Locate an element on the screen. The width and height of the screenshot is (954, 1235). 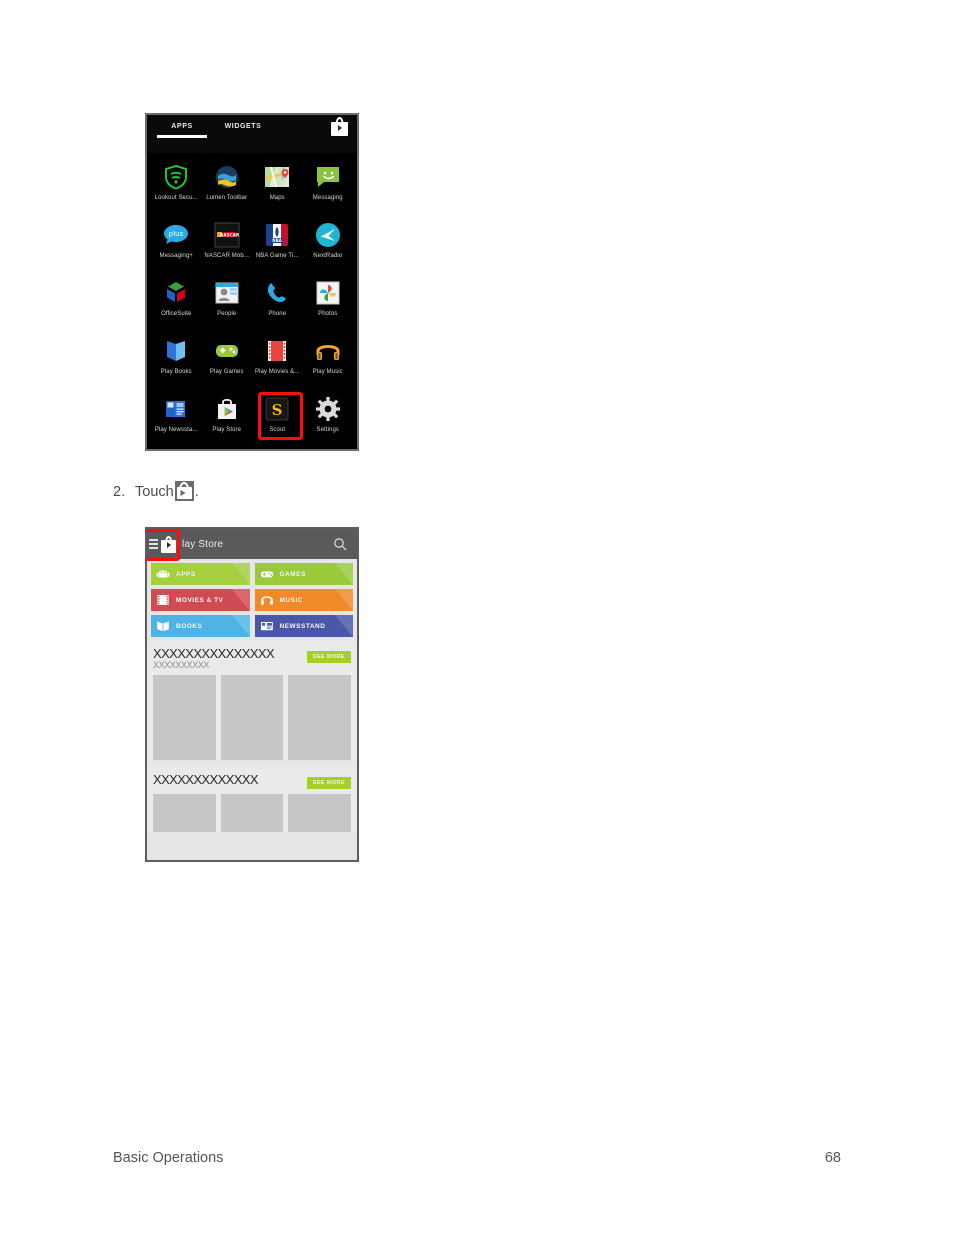
category-tile-games: GAMES is located at coordinates (303, 574).